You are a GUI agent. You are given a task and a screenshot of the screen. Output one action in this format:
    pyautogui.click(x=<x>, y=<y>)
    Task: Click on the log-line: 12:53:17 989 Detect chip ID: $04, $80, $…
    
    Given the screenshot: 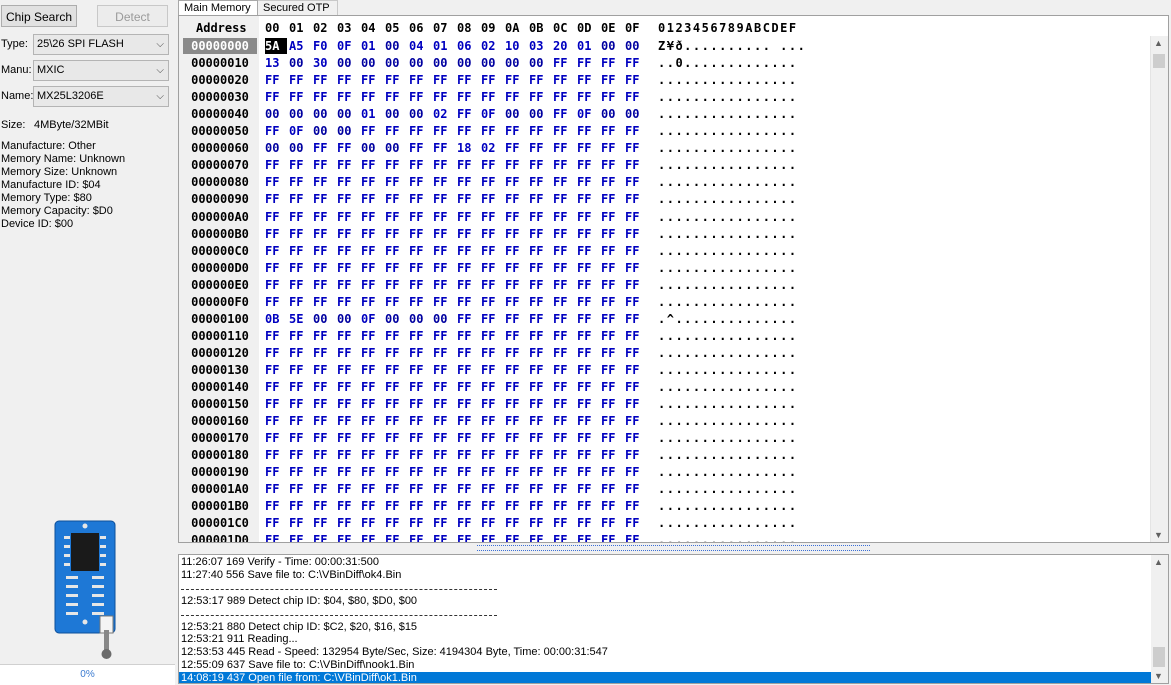 What is the action you would take?
    pyautogui.click(x=299, y=601)
    